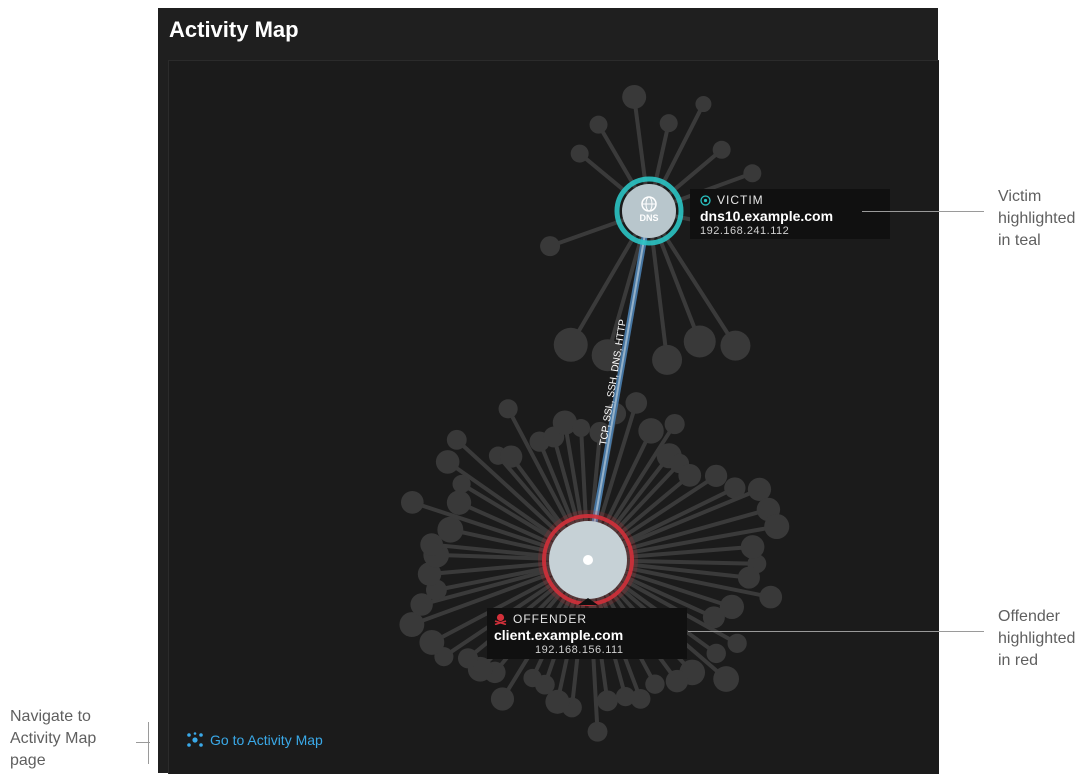  What do you see at coordinates (740, 200) in the screenshot?
I see `victim-role: VICTIM` at bounding box center [740, 200].